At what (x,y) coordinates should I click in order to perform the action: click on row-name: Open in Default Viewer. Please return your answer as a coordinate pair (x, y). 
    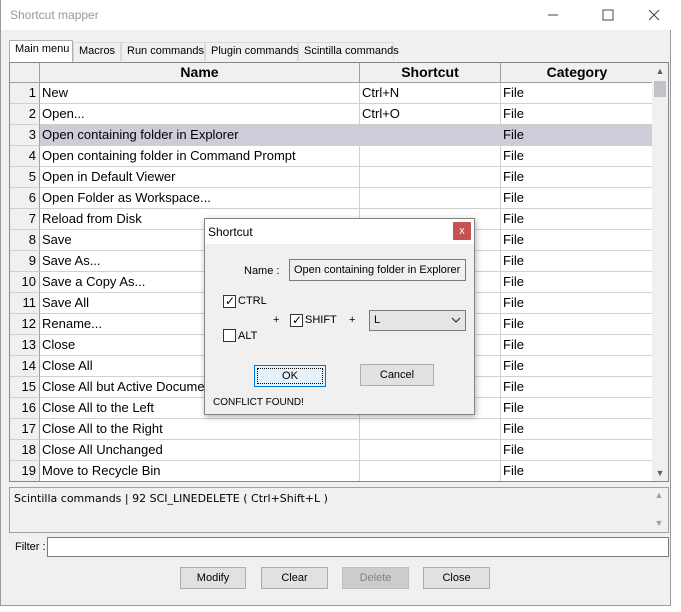
    Looking at the image, I should click on (200, 177).